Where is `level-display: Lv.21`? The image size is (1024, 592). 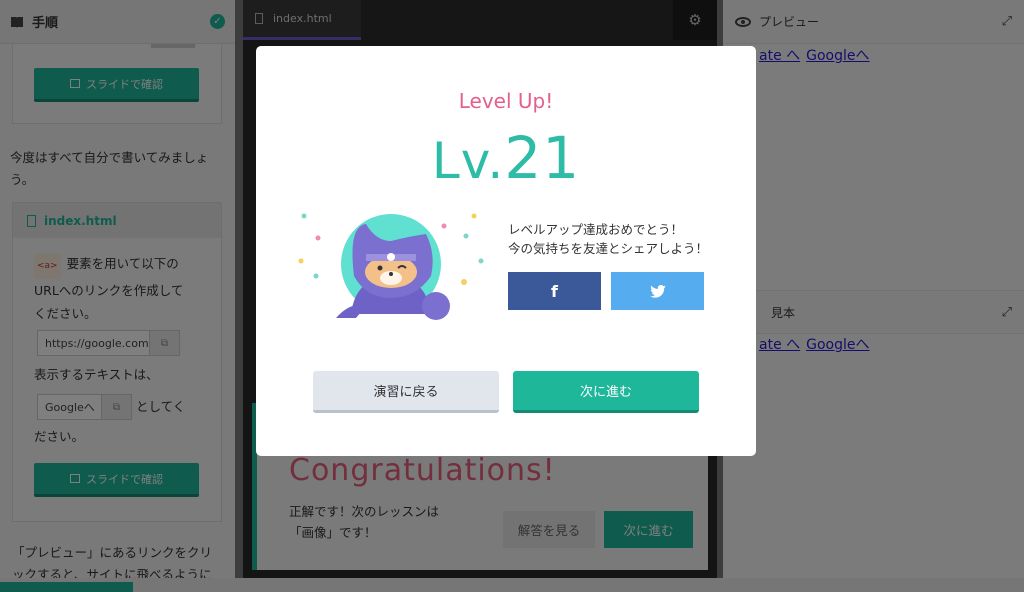 level-display: Lv.21 is located at coordinates (506, 158).